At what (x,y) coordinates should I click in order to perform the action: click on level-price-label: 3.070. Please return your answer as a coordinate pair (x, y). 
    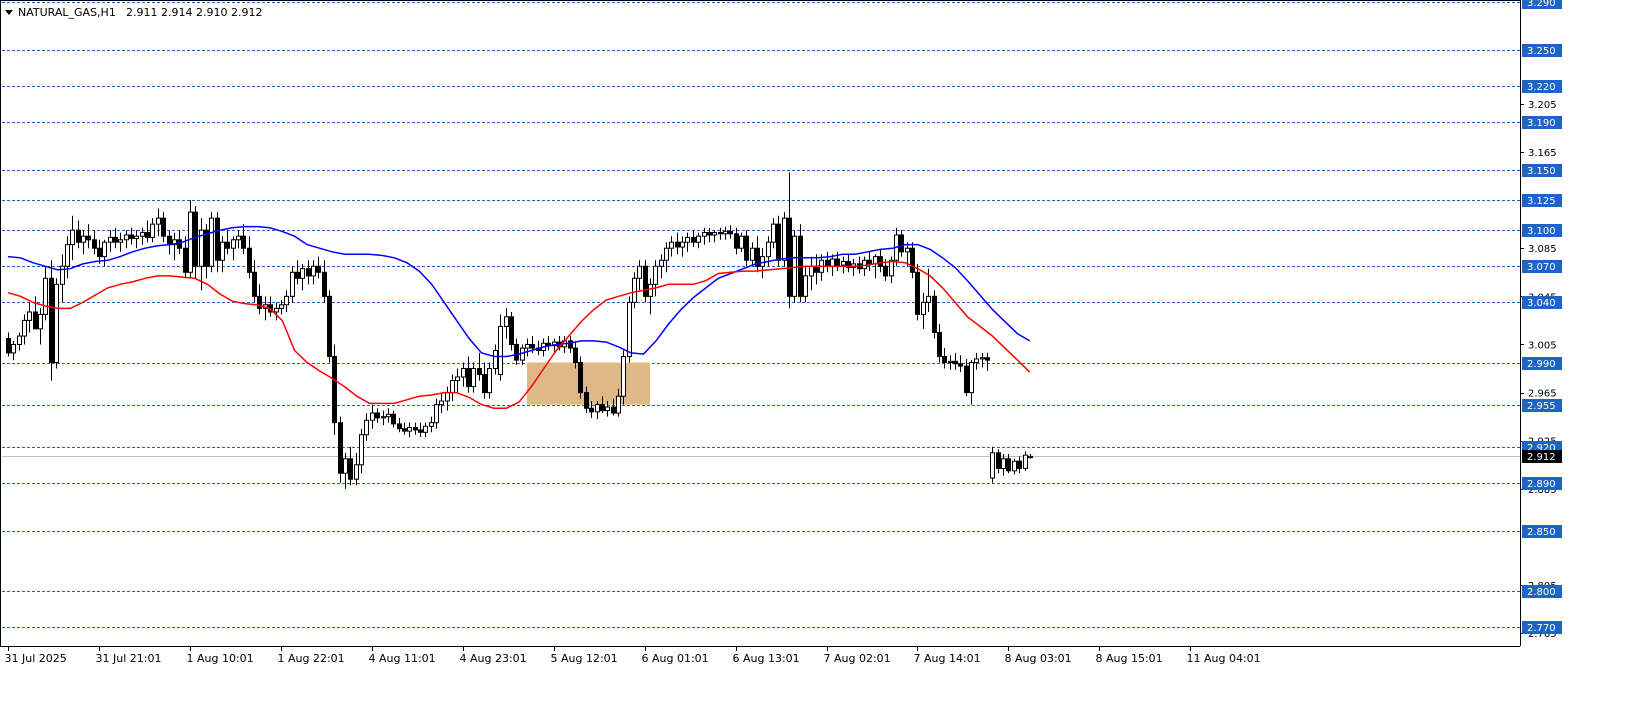
    Looking at the image, I should click on (1541, 267).